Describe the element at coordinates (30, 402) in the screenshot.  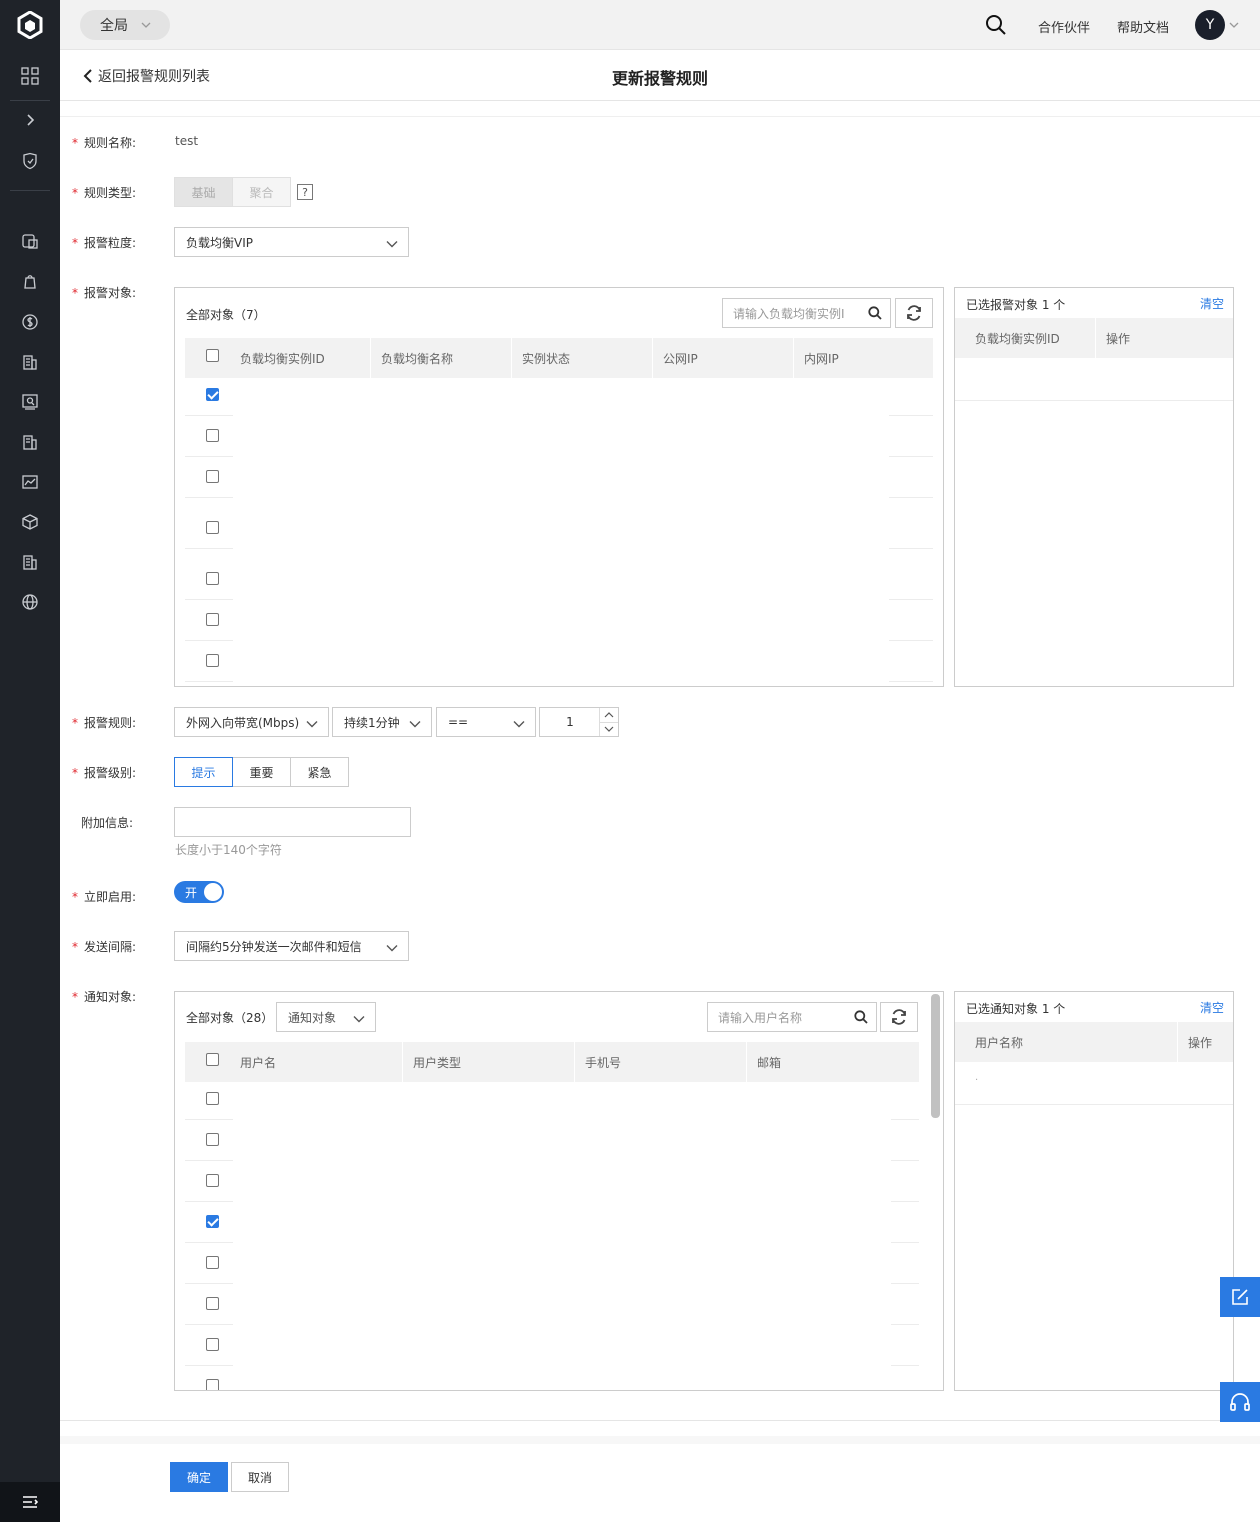
I see `monitor-search-icon` at that location.